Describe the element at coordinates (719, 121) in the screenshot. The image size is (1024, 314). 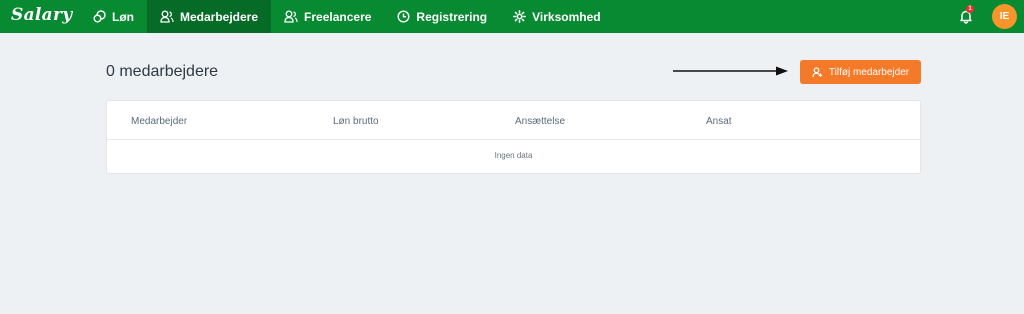
I see `column-header-ansat: Ansat` at that location.